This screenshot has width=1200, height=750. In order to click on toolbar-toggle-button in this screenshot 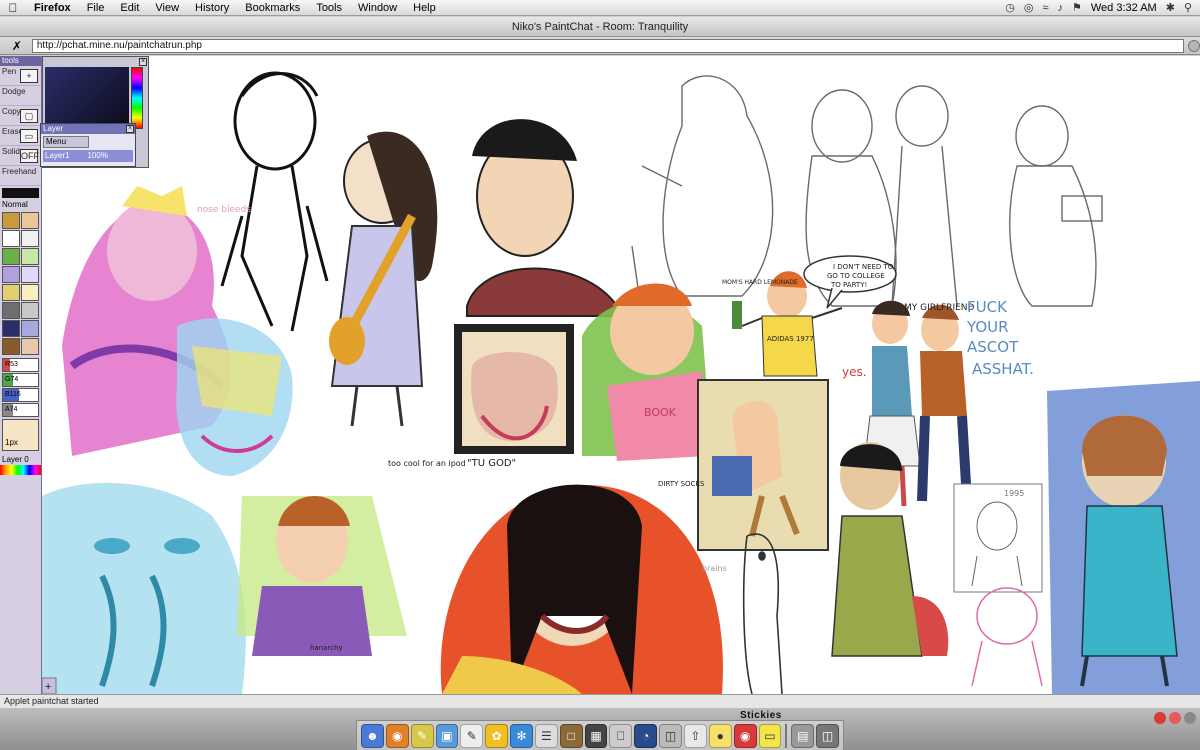, I will do `click(1194, 45)`.